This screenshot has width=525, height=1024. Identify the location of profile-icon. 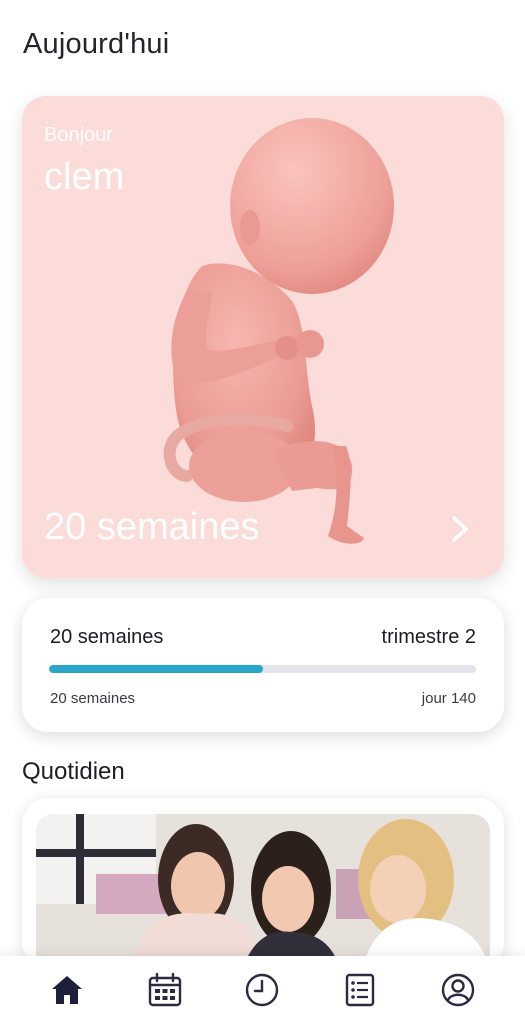
(458, 990).